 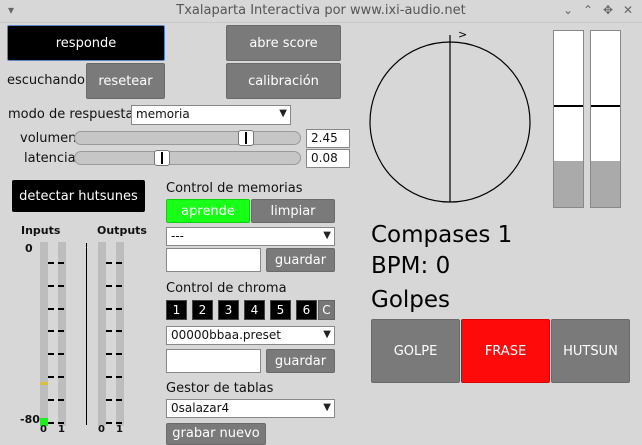 I want to click on bpm-value: 0, so click(x=443, y=266).